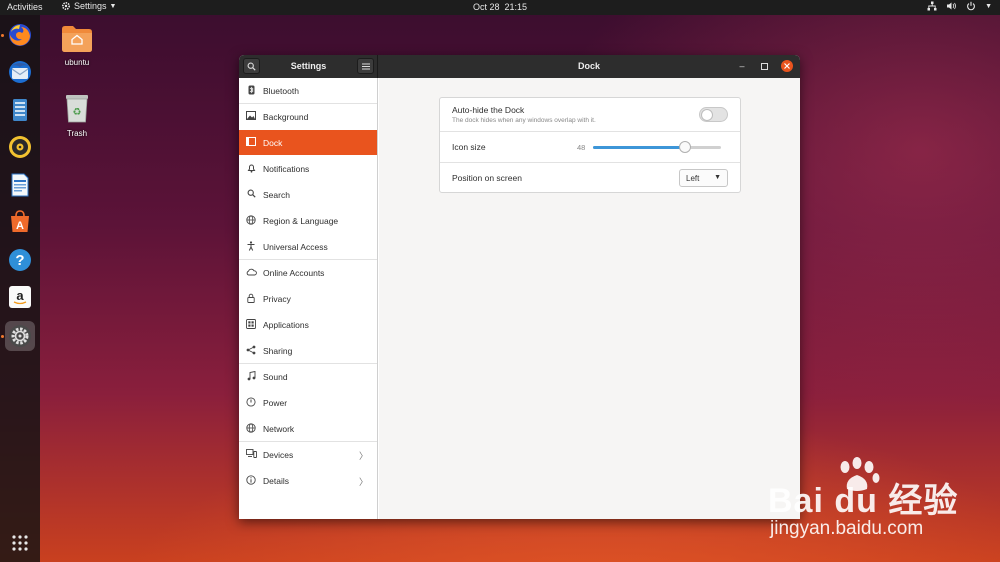 This screenshot has height=562, width=1000. Describe the element at coordinates (951, 6) in the screenshot. I see `volume-icon` at that location.